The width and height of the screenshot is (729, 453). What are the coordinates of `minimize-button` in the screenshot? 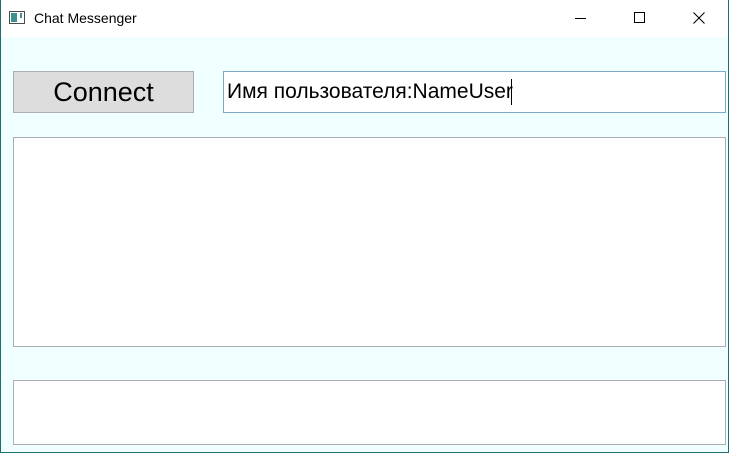 It's located at (581, 18).